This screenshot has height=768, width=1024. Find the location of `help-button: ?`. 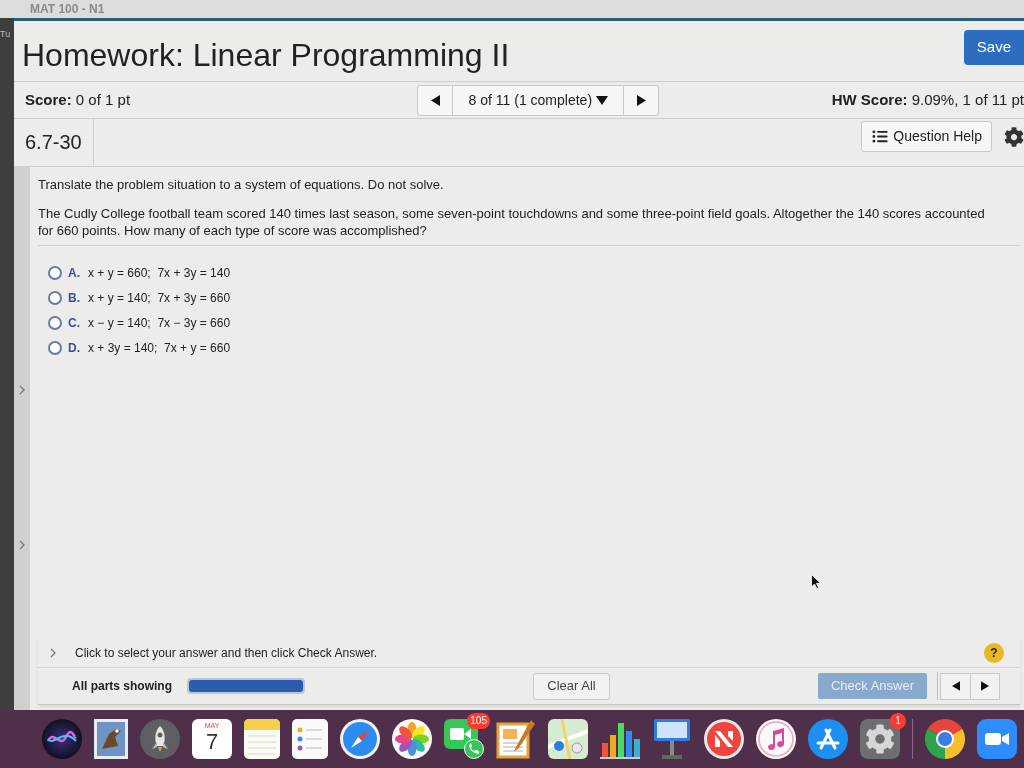

help-button: ? is located at coordinates (994, 652).